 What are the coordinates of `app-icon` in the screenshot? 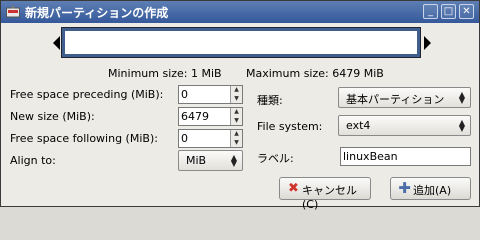 It's located at (13, 11).